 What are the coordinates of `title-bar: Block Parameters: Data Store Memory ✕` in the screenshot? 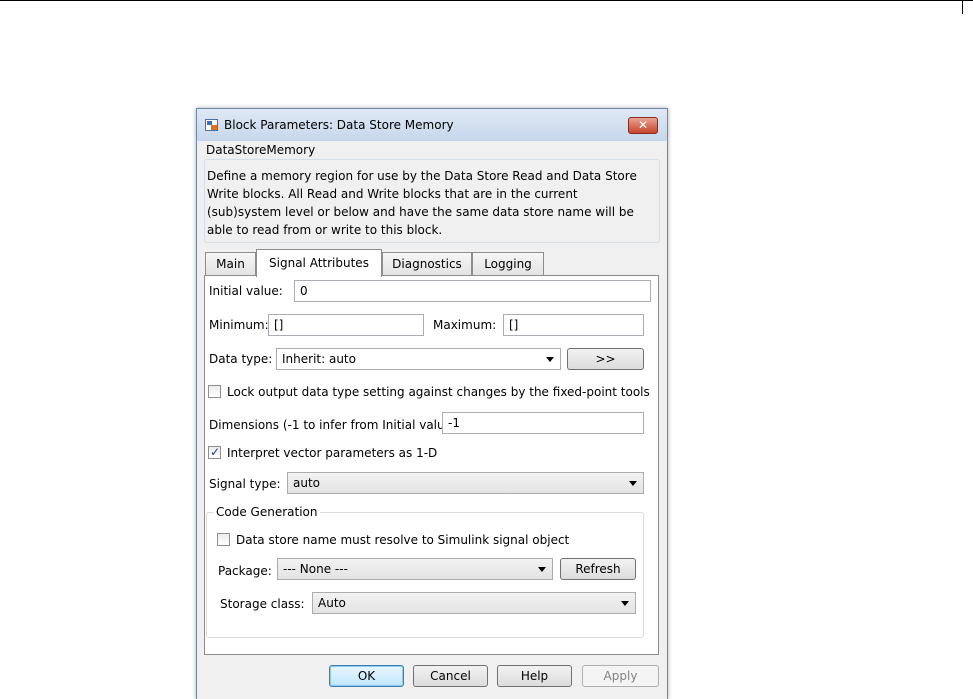 It's located at (432, 125).